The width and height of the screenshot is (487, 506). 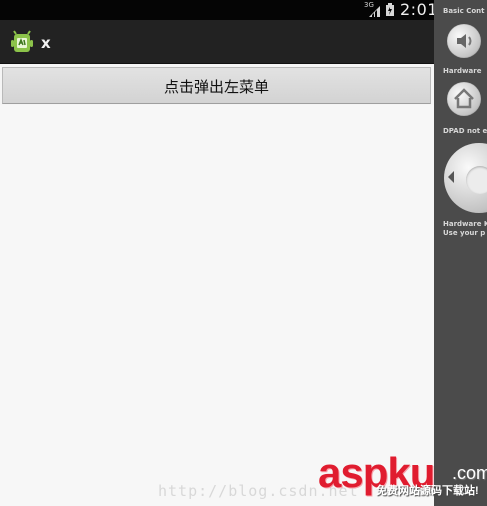 What do you see at coordinates (464, 11) in the screenshot?
I see `basic-controls-label: Basic Cont` at bounding box center [464, 11].